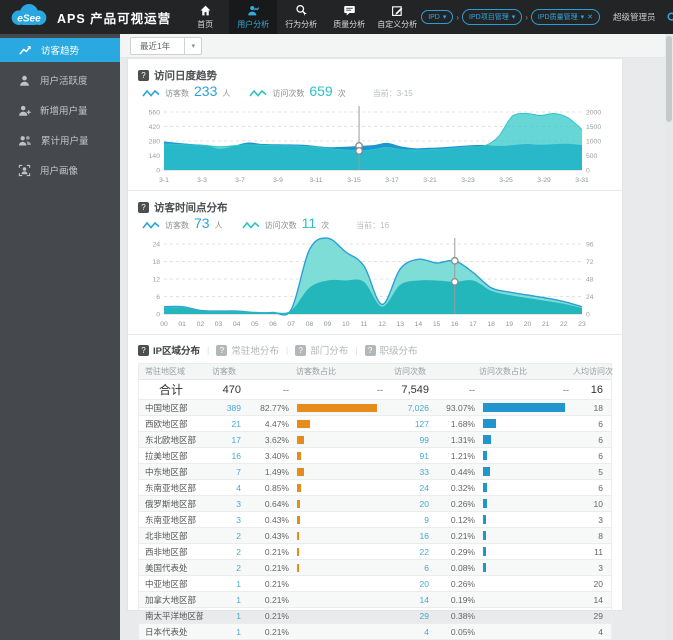  Describe the element at coordinates (410, 568) in the screenshot. I see `visits-cell: 6` at that location.